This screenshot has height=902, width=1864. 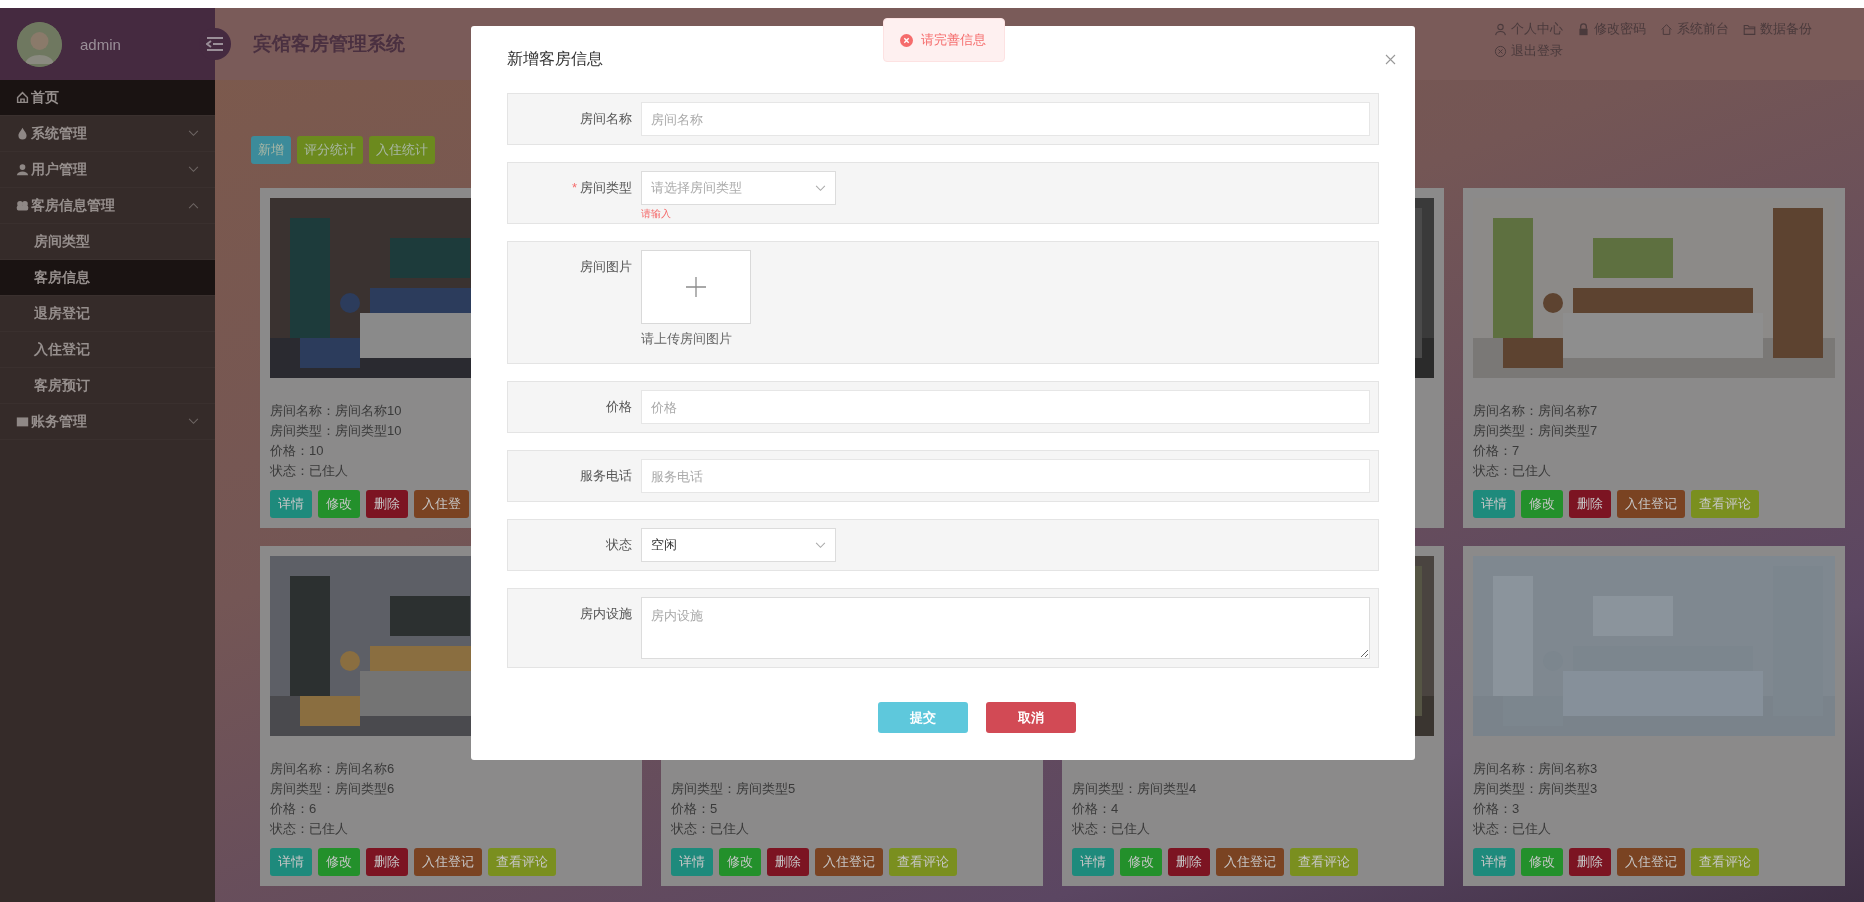 What do you see at coordinates (441, 504) in the screenshot?
I see `card-button: 入住登` at bounding box center [441, 504].